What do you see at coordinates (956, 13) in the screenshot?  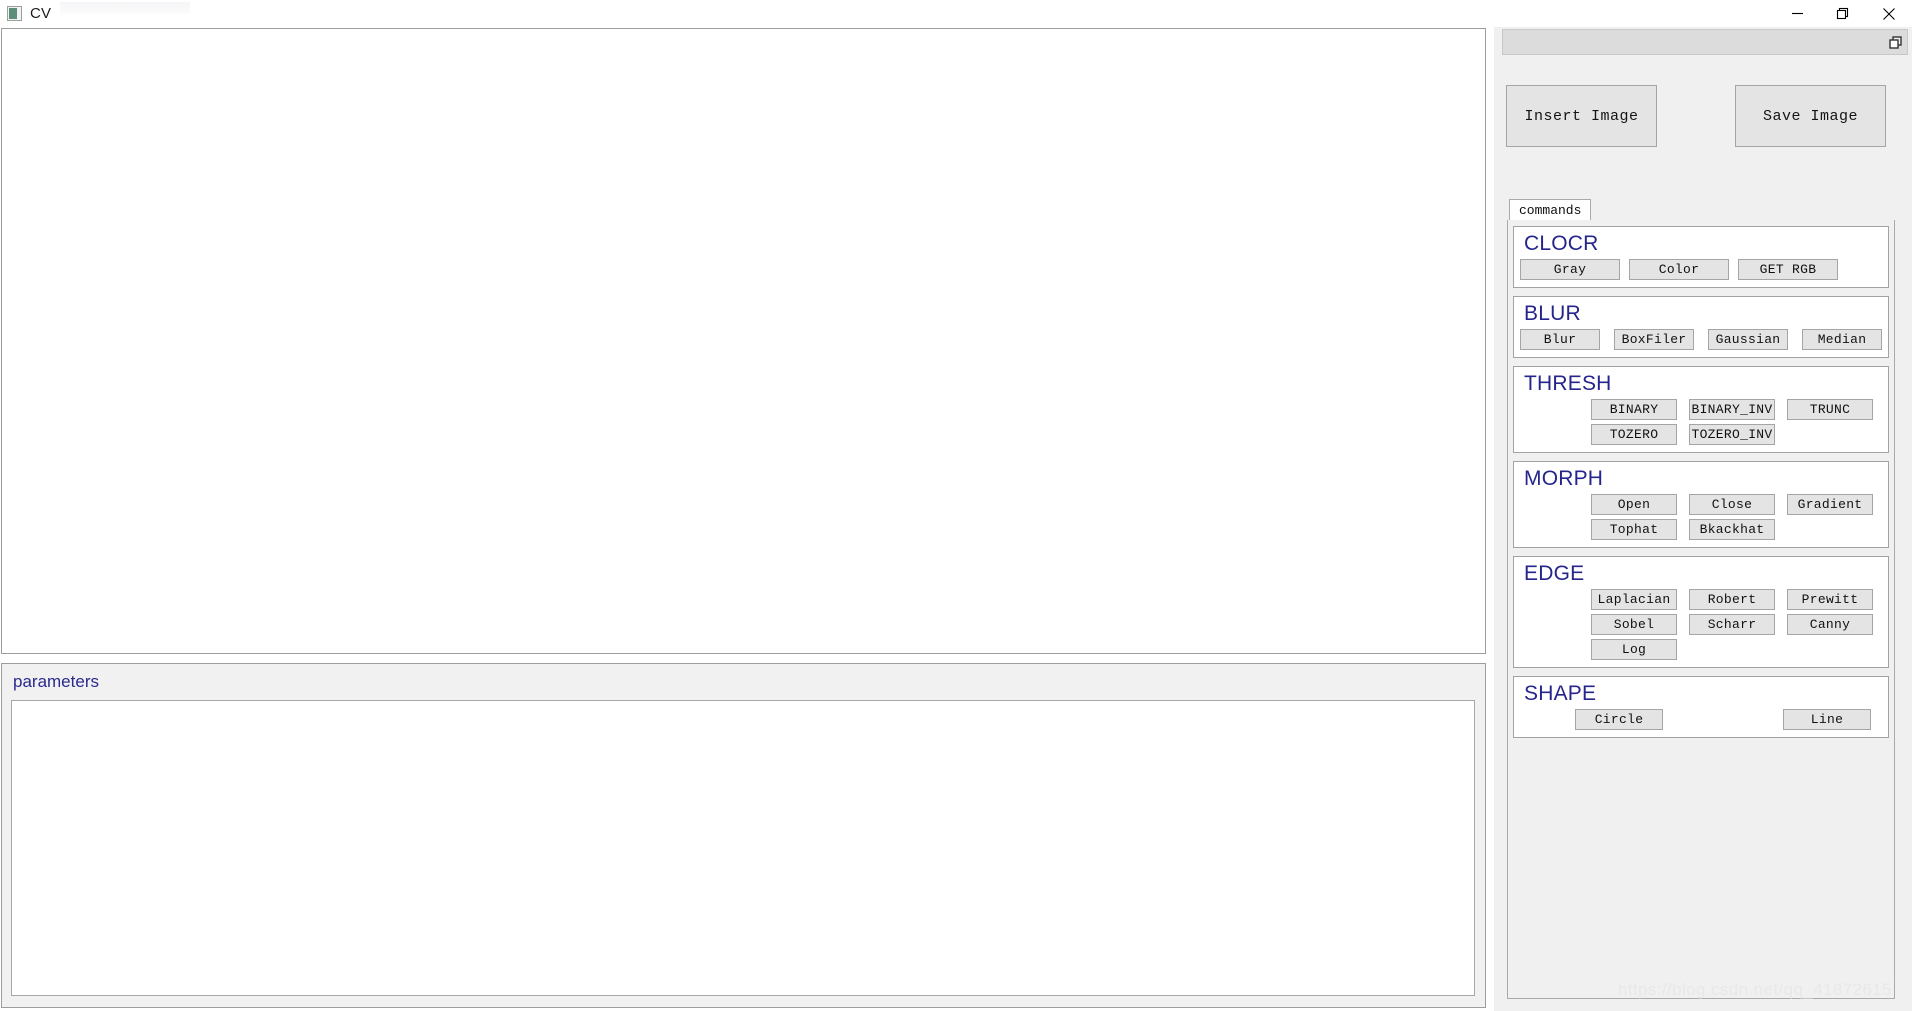 I see `window-titlebar: CV` at bounding box center [956, 13].